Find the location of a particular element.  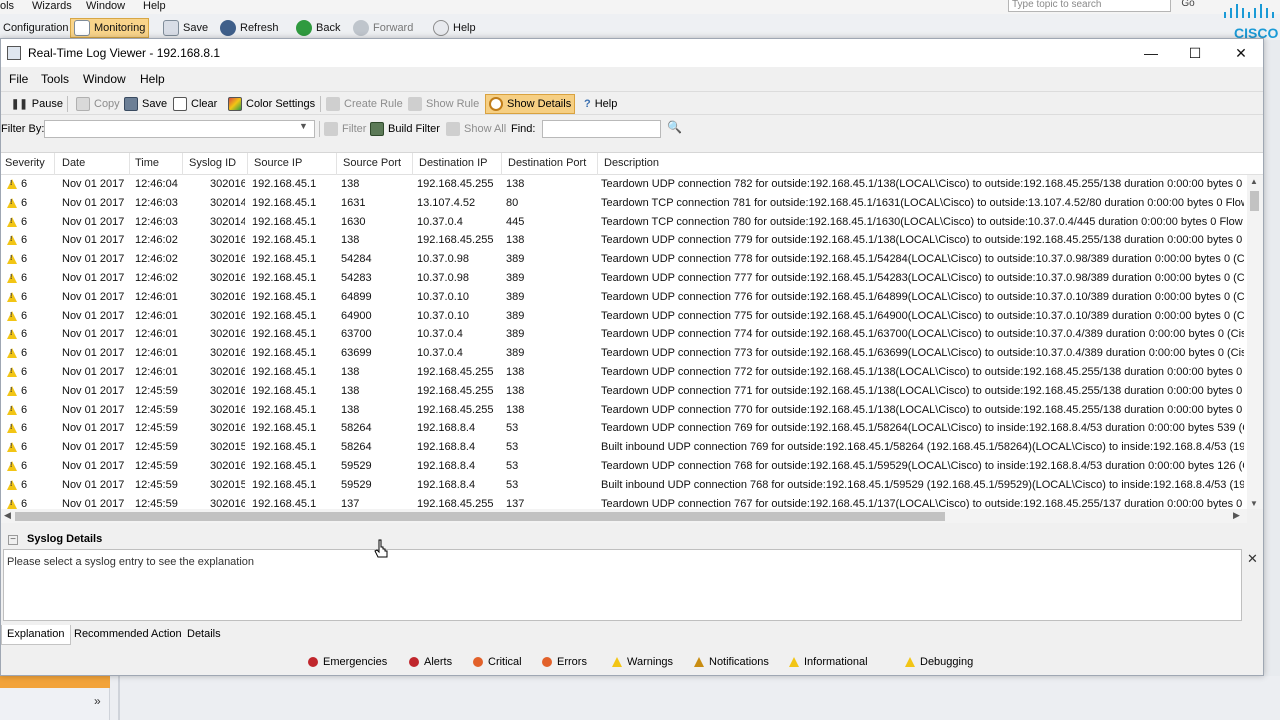

clear-button: Clear is located at coordinates (195, 104).